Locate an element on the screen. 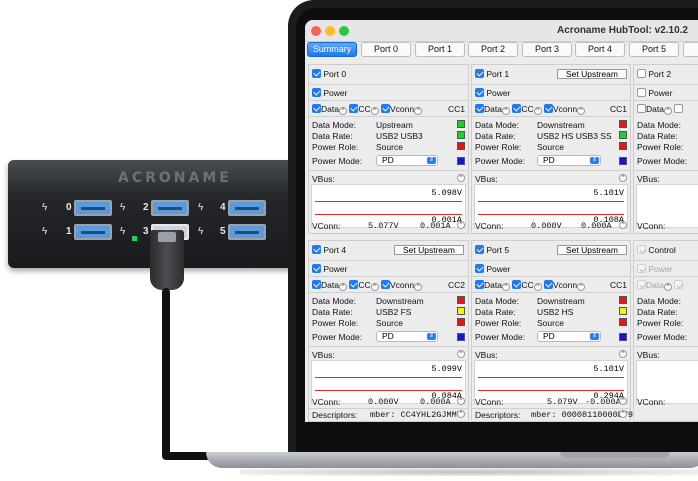 The image size is (698, 481). cc-polarity: CC2 is located at coordinates (456, 285).